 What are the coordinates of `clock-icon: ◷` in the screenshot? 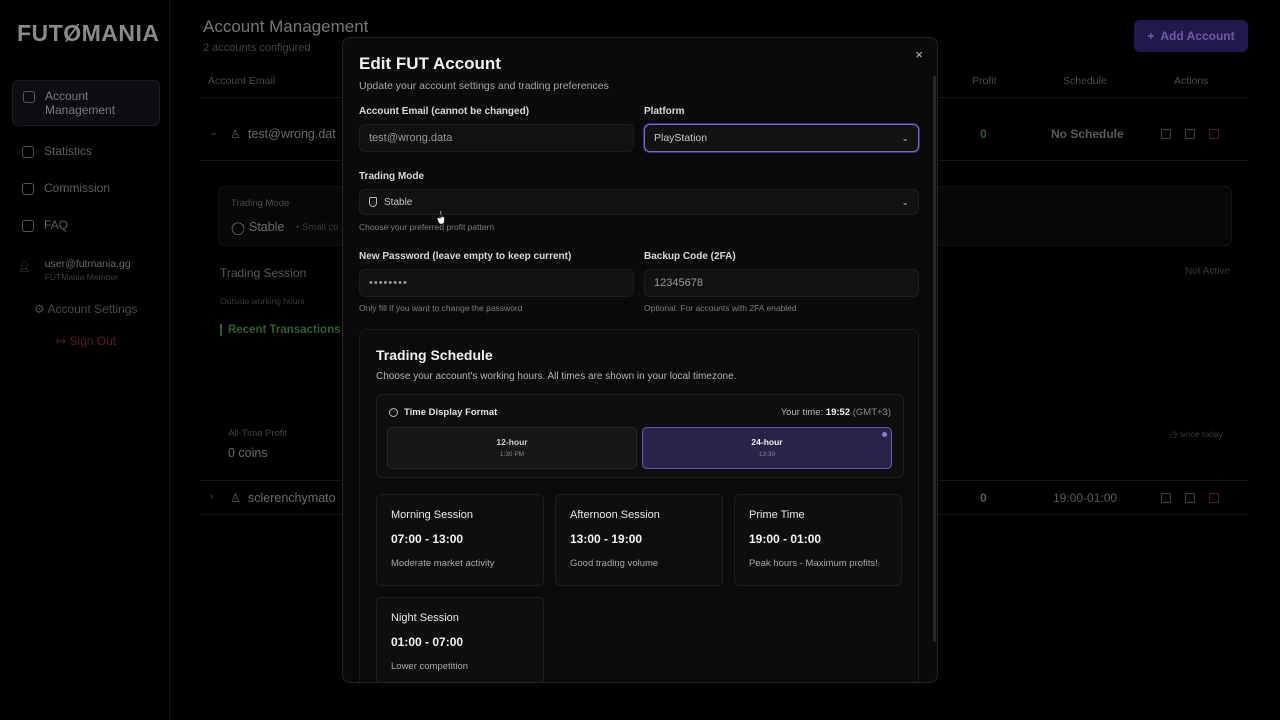 It's located at (1174, 434).